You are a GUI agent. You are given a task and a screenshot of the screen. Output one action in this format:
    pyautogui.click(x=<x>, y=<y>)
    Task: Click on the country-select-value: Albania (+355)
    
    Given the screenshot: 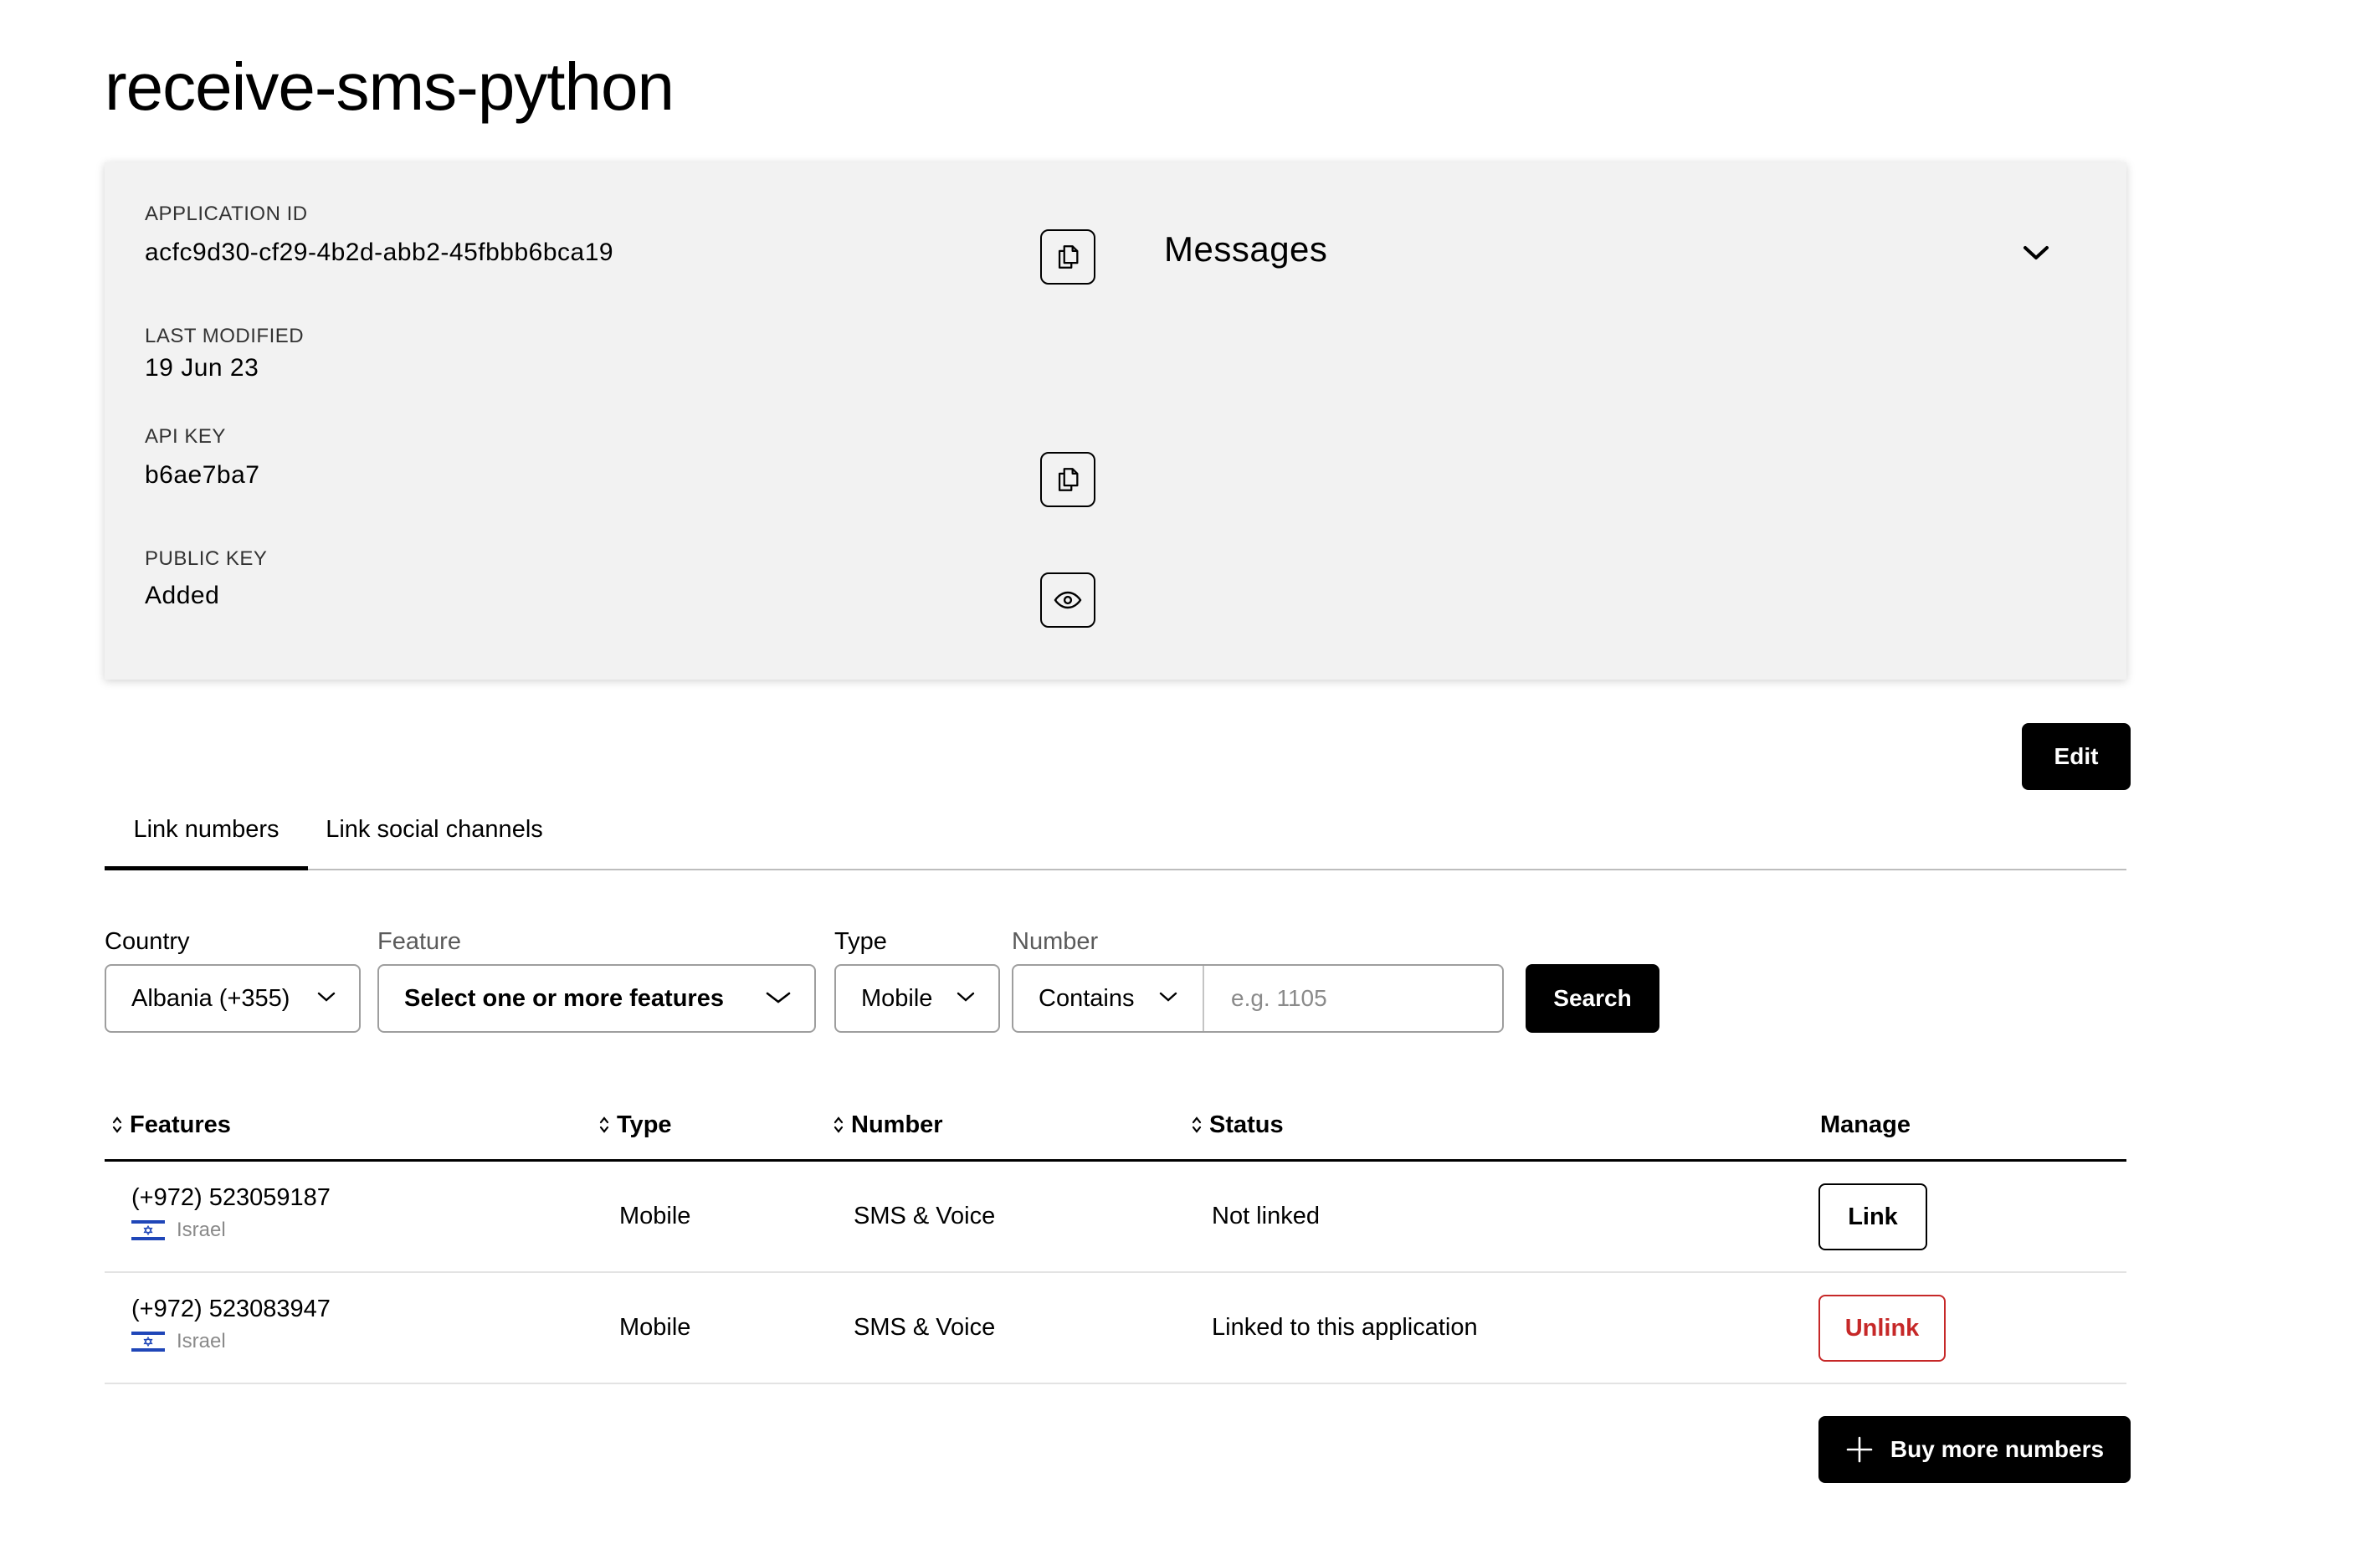 What is the action you would take?
    pyautogui.click(x=210, y=998)
    